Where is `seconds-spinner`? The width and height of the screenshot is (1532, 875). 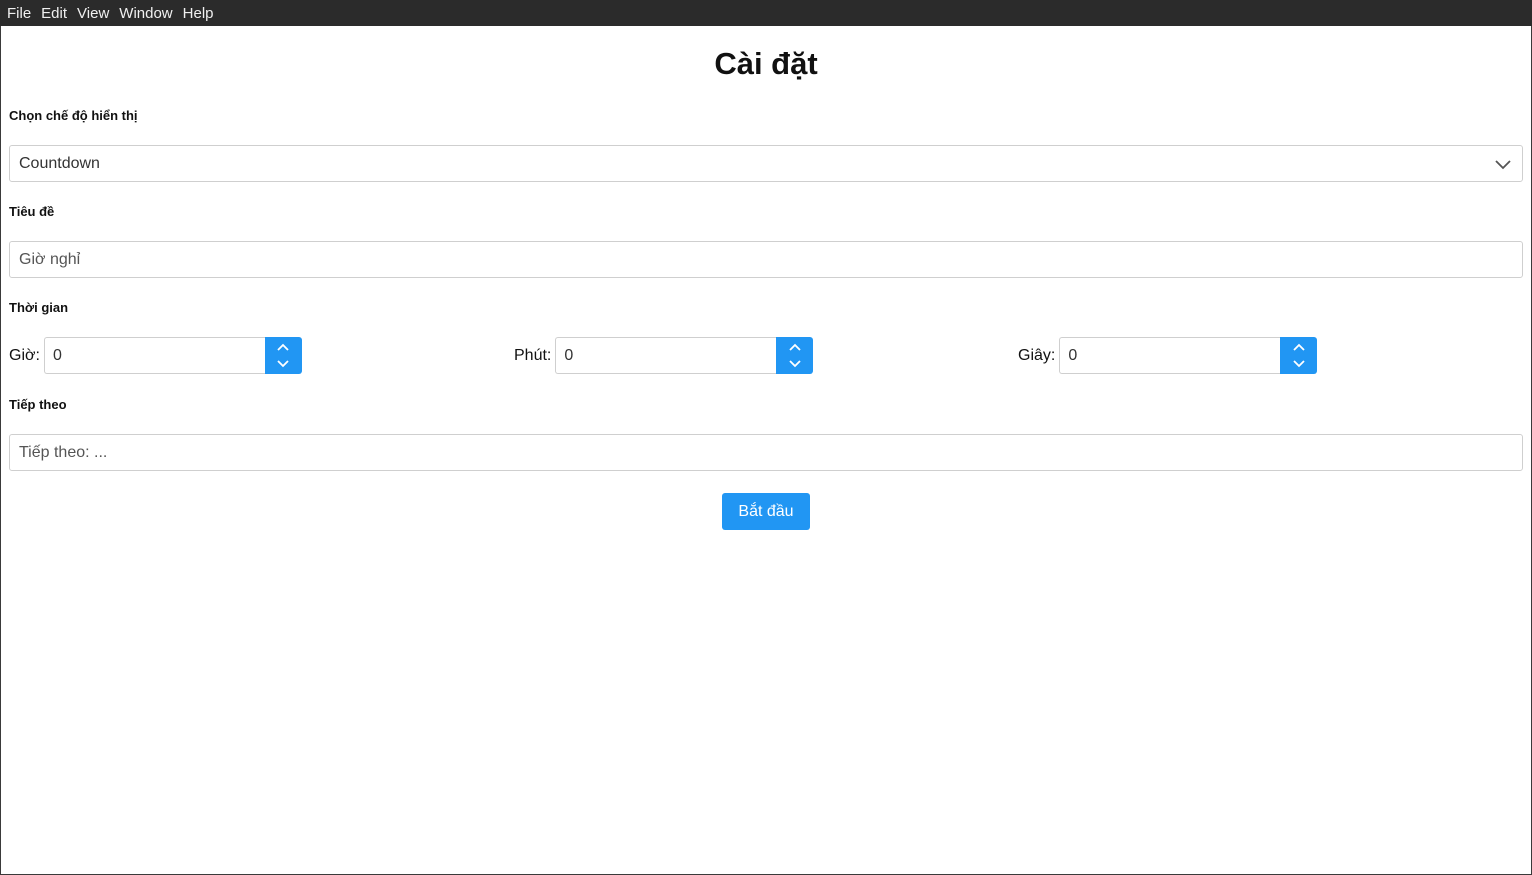
seconds-spinner is located at coordinates (1299, 355).